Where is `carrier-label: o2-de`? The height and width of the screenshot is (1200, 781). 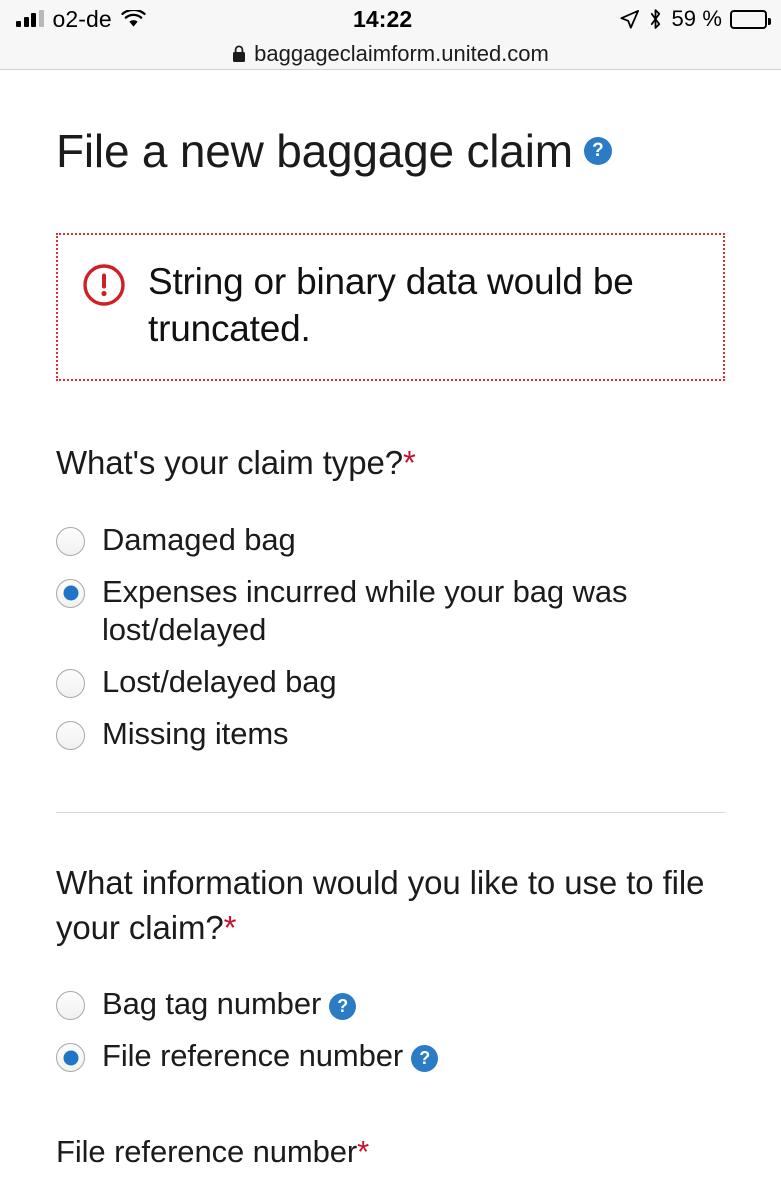
carrier-label: o2-de is located at coordinates (82, 18).